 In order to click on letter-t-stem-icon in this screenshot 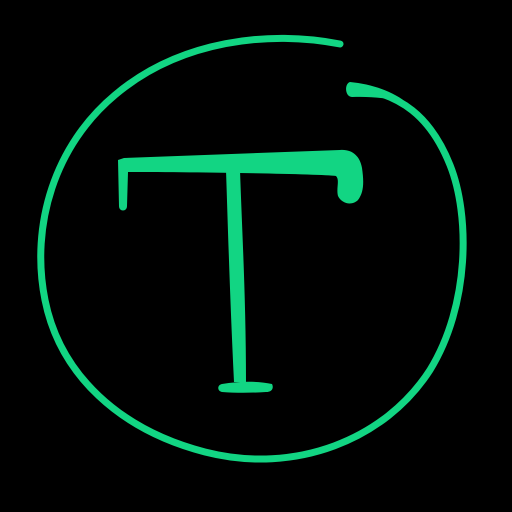, I will do `click(236, 276)`.